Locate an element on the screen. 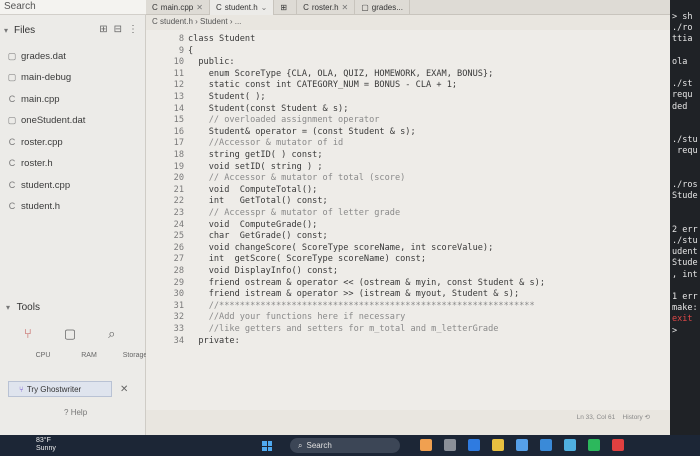  line-number: 9 is located at coordinates (181, 50).